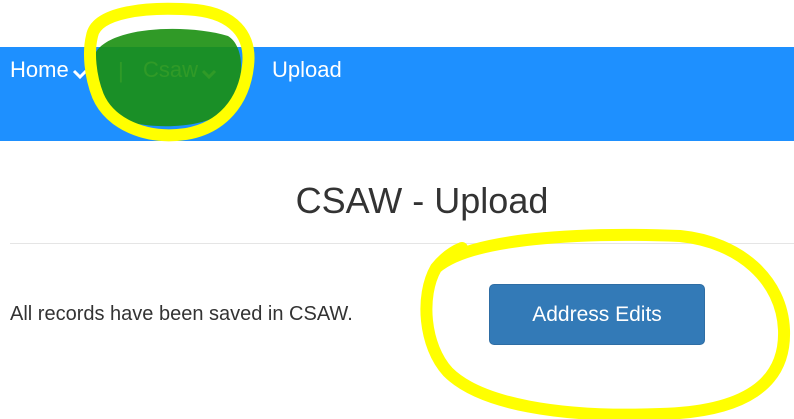 The height and width of the screenshot is (419, 794). Describe the element at coordinates (597, 314) in the screenshot. I see `address-edits-button: Address Edits` at that location.